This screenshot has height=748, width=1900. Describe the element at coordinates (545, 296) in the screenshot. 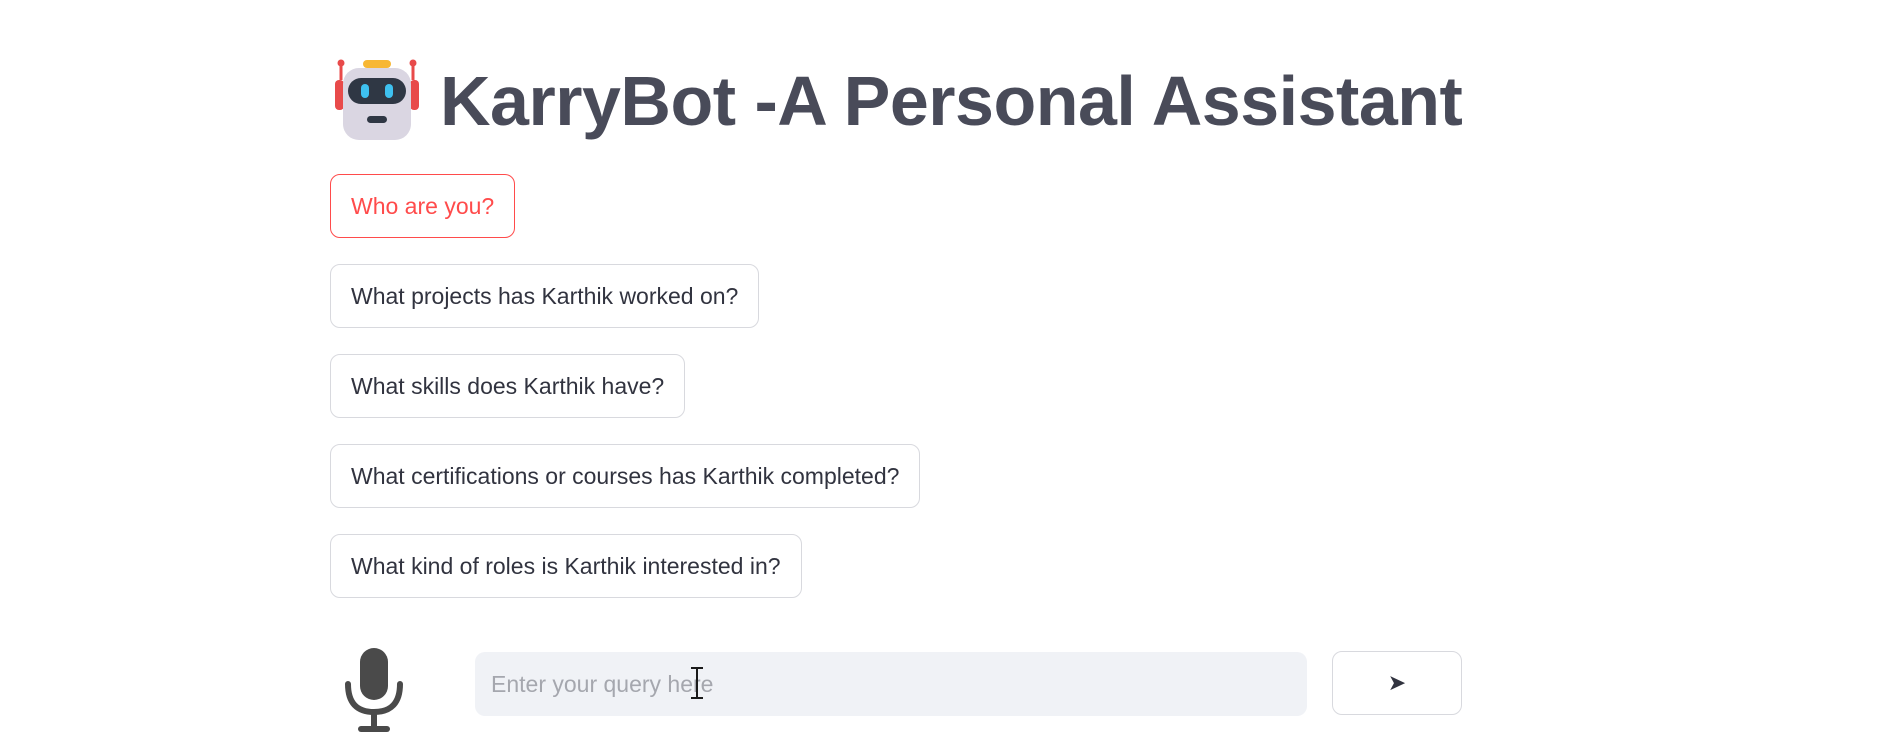

I see `suggestion-button-projects: What projects has Karthik worked on?` at that location.